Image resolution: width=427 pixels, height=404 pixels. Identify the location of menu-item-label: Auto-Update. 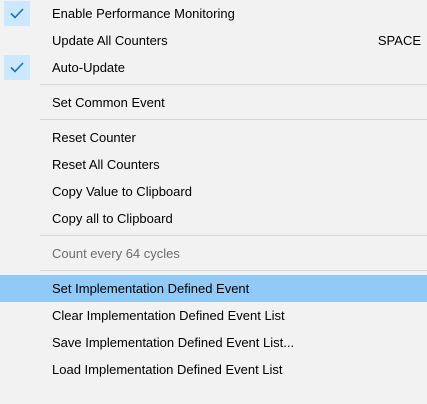
(88, 67).